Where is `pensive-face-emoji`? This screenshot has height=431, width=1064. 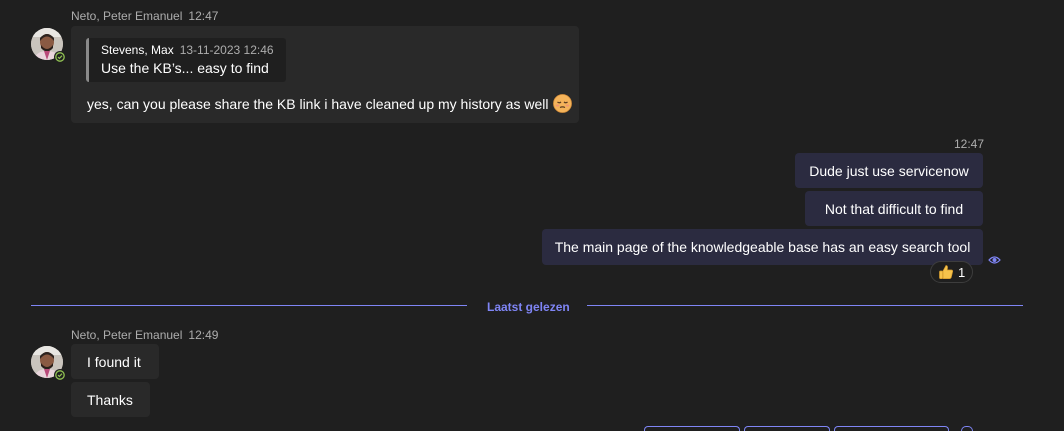 pensive-face-emoji is located at coordinates (563, 103).